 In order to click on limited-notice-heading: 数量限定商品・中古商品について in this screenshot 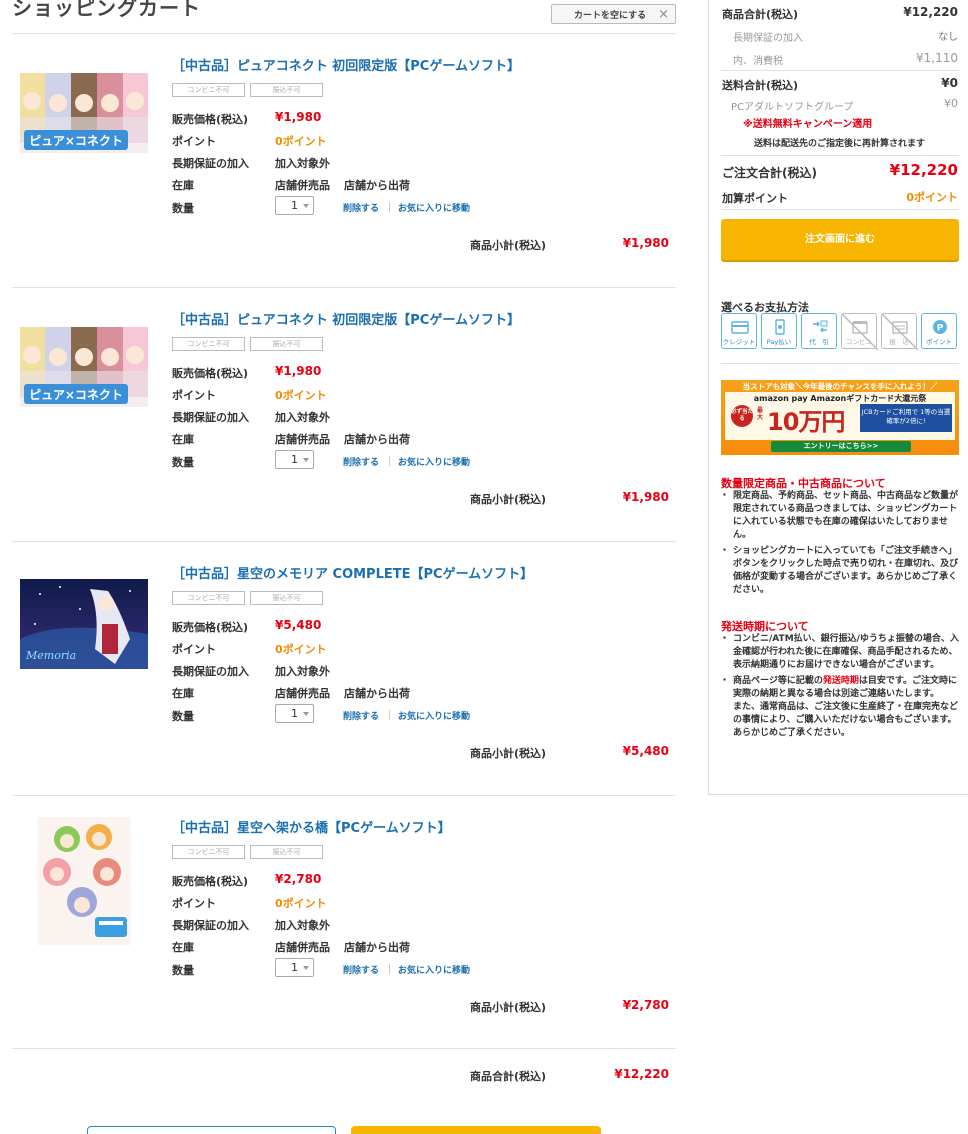, I will do `click(803, 483)`.